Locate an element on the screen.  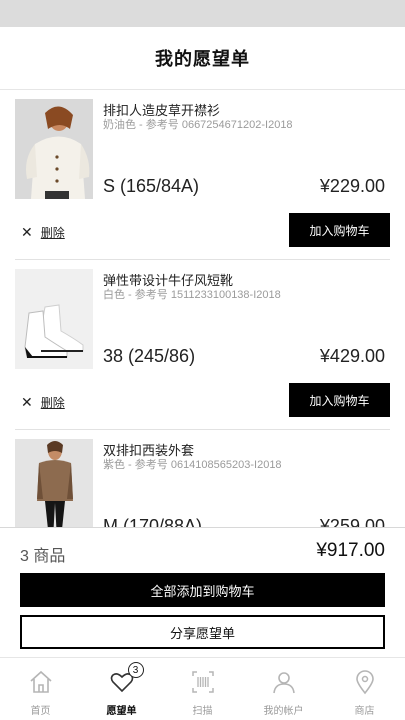
product-price: ¥259.00 is located at coordinates (352, 521).